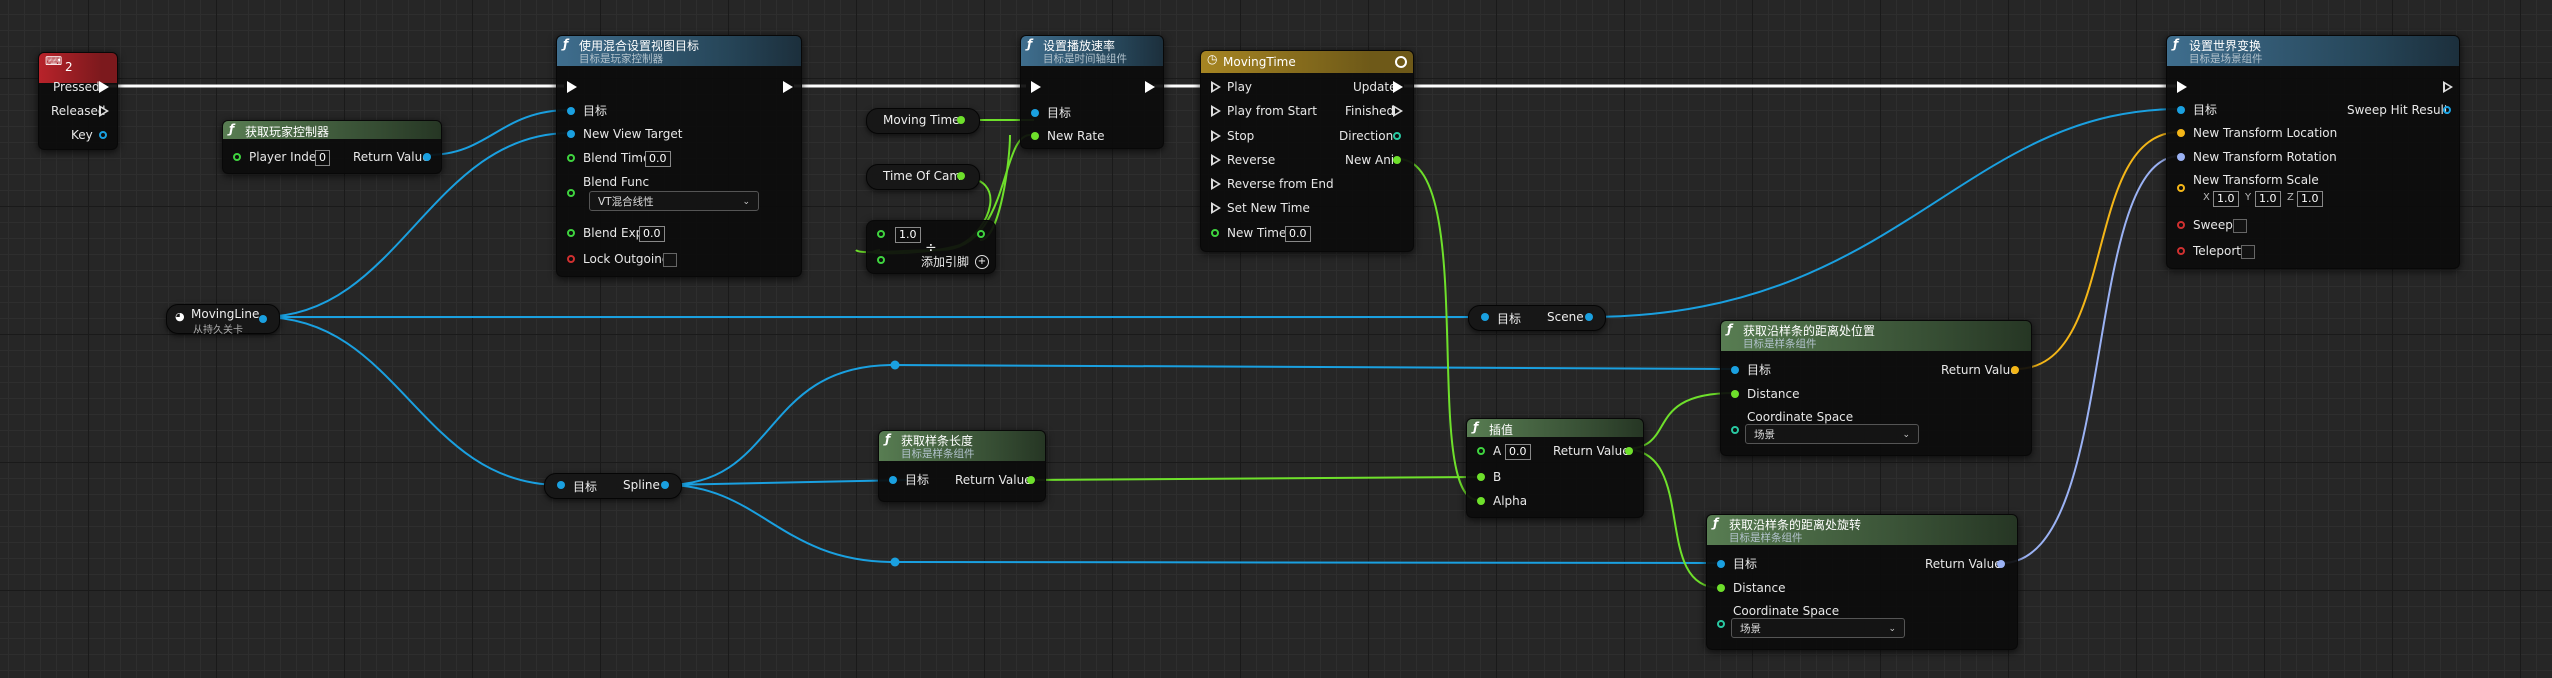 Image resolution: width=2552 pixels, height=678 pixels. What do you see at coordinates (1518, 452) in the screenshot?
I see `a-field: 0.0` at bounding box center [1518, 452].